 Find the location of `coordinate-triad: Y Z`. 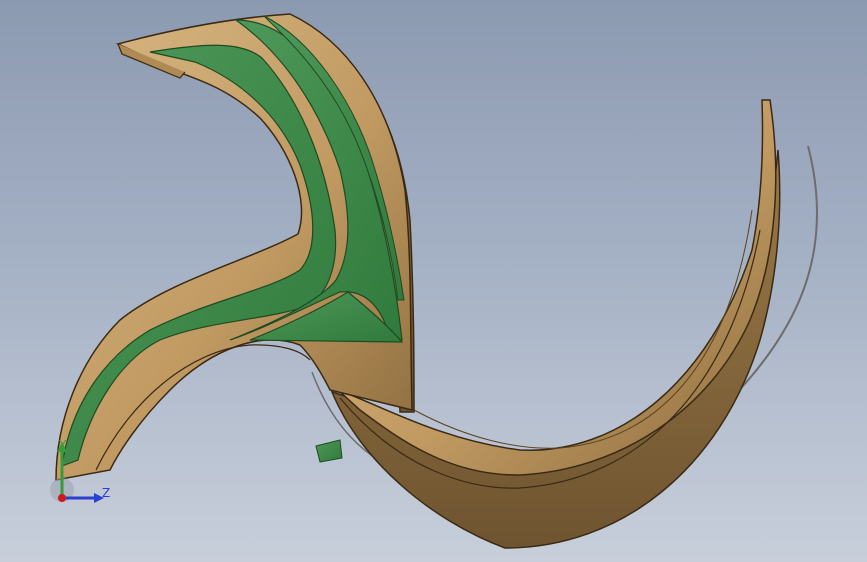

coordinate-triad: Y Z is located at coordinates (85, 476).